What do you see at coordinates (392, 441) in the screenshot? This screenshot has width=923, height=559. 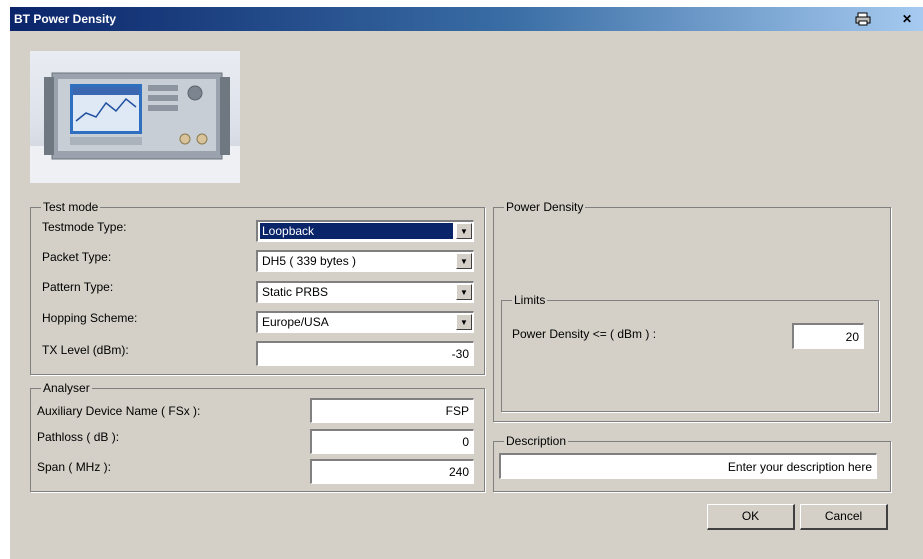 I see `pathloss-input: 0` at bounding box center [392, 441].